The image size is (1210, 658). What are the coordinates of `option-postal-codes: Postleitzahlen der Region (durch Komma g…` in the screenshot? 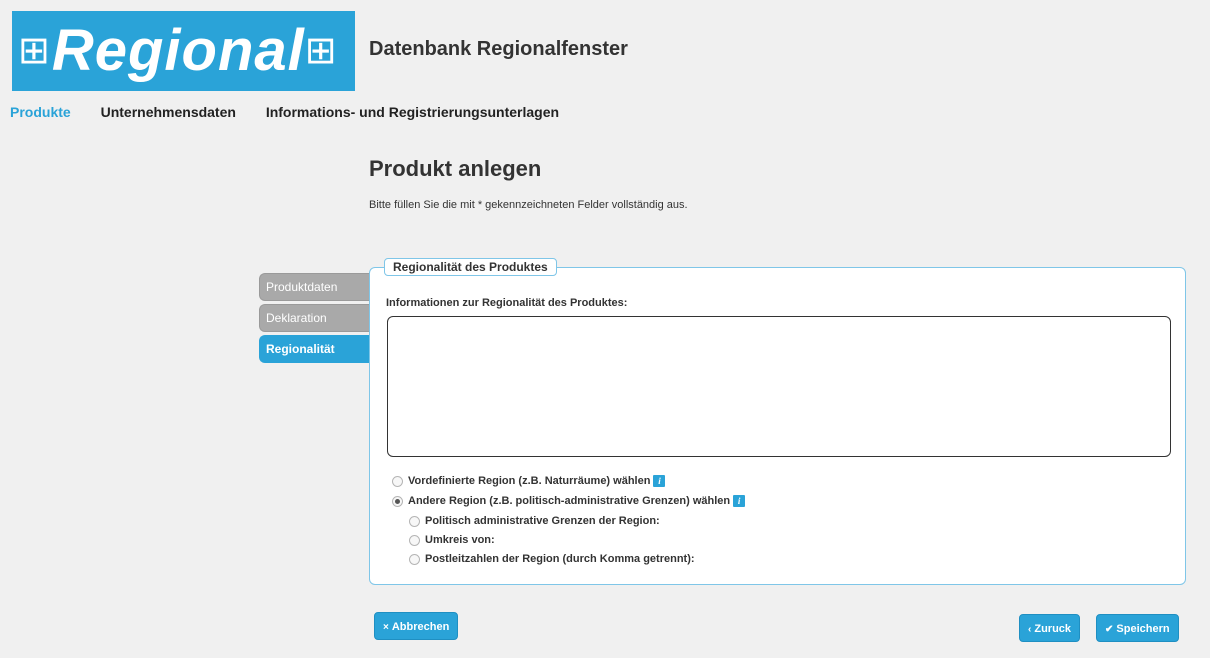 It's located at (552, 559).